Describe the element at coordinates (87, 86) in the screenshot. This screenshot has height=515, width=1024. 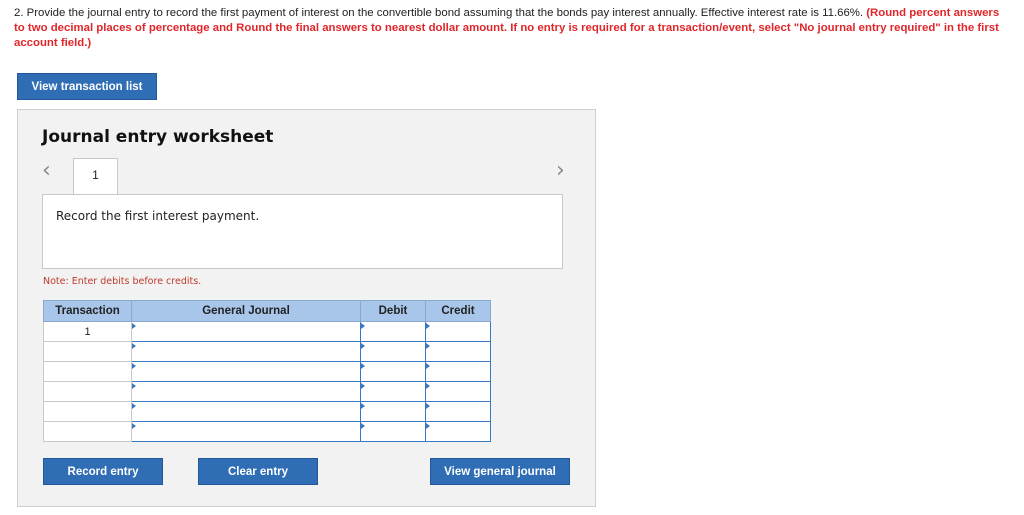
I see `view-transaction-list-button: View transaction list` at that location.